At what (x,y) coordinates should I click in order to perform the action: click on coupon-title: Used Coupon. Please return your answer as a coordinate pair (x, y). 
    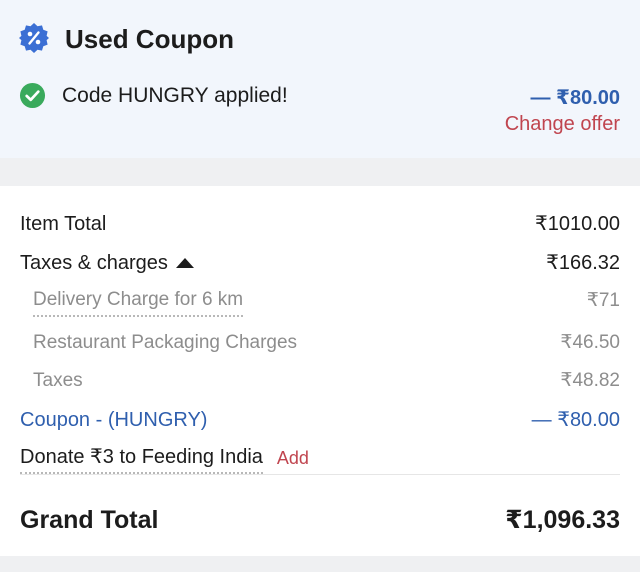
    Looking at the image, I should click on (149, 39).